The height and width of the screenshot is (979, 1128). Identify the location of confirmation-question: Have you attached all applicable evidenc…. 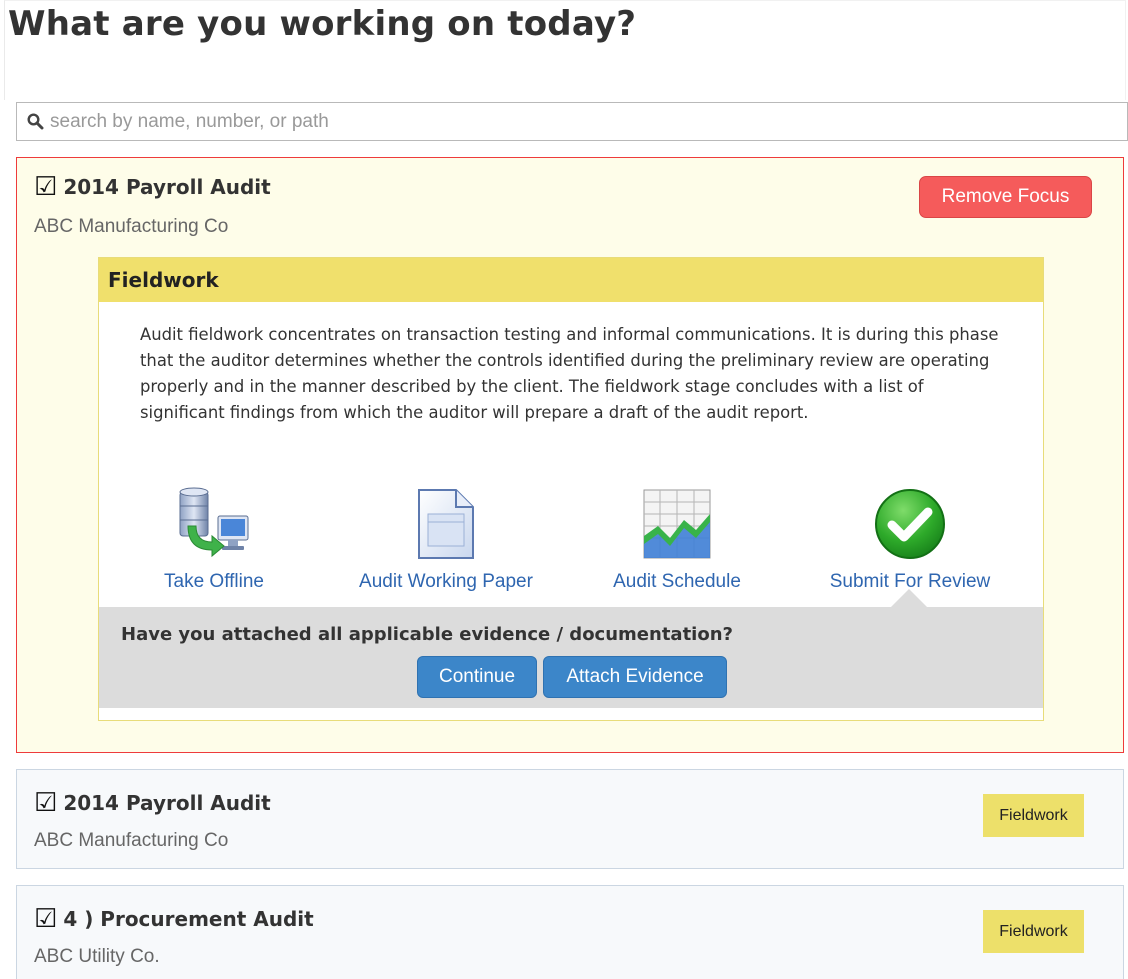
(427, 634).